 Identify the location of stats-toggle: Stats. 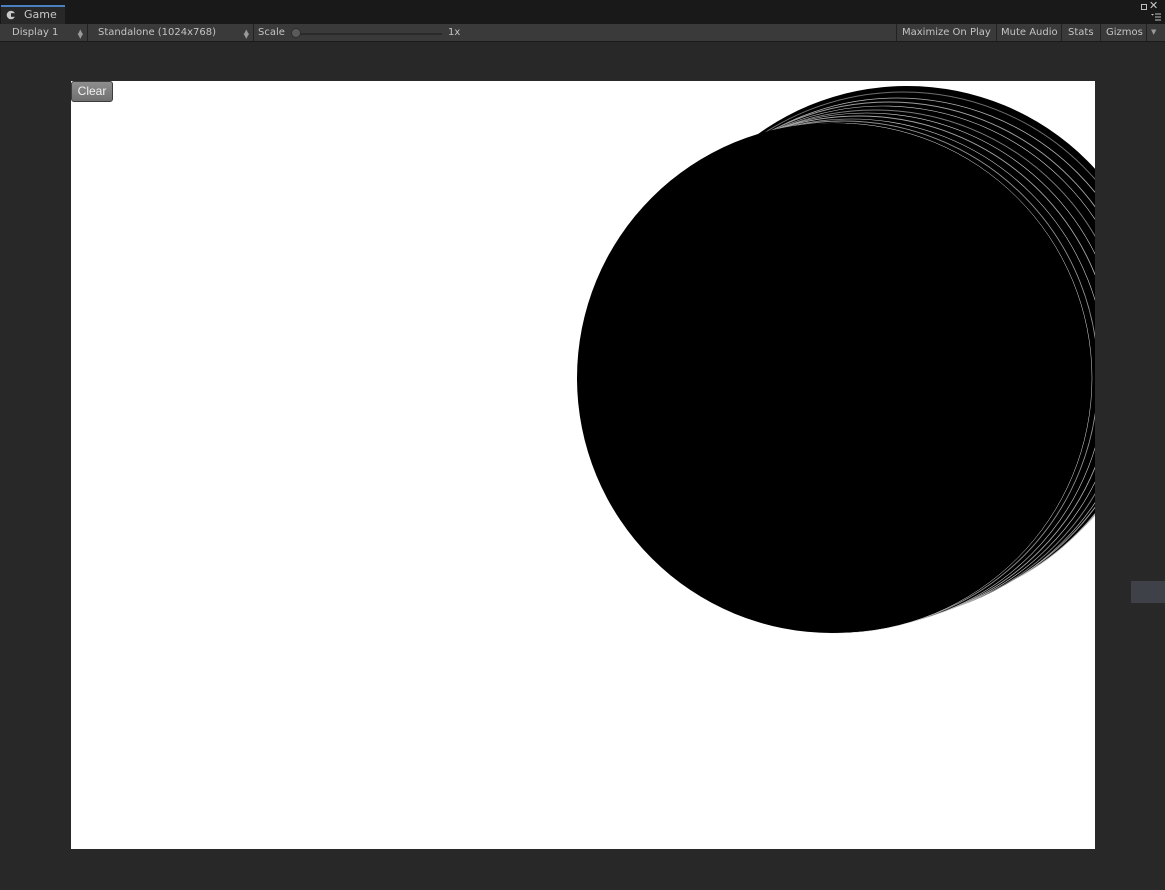
(1080, 32).